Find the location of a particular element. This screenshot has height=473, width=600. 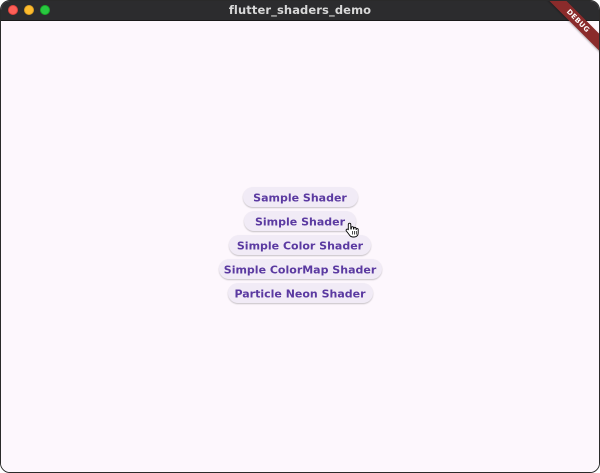

simple-shader-button: Simple Shader is located at coordinates (300, 221).